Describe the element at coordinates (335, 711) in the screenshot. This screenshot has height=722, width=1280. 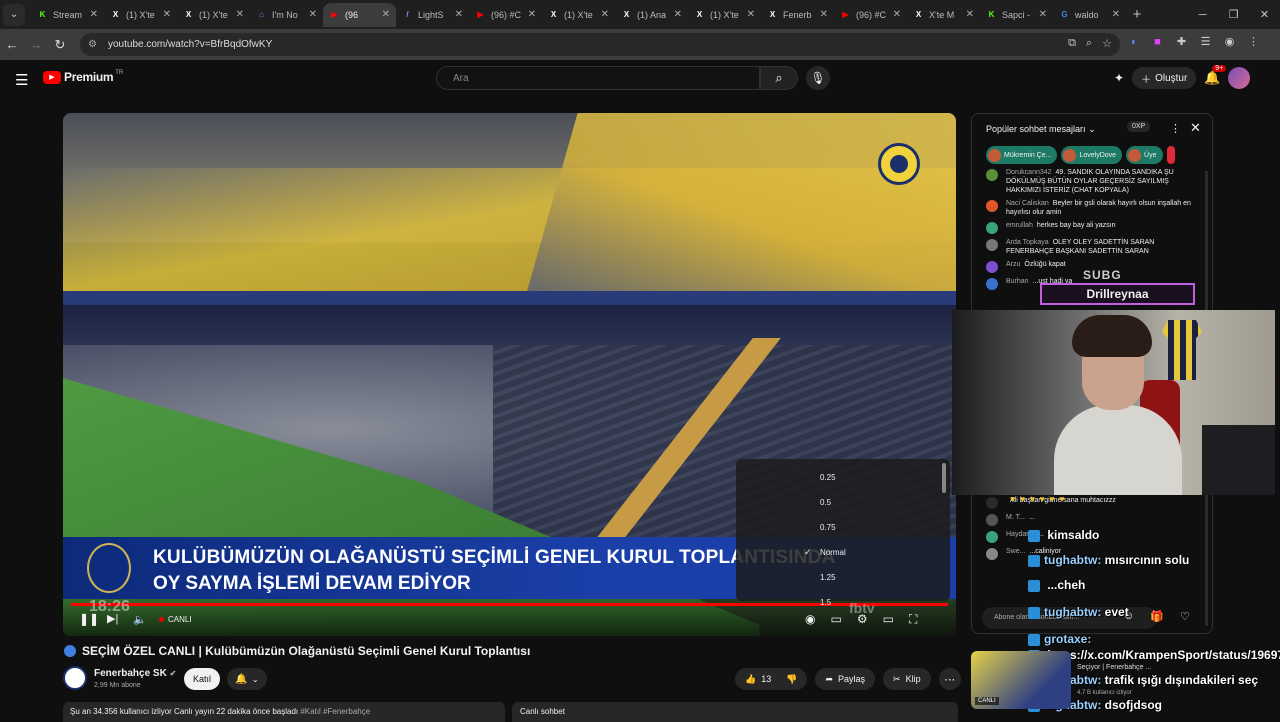
I see `description-tags: #Katıl #Fenerbahçe` at that location.